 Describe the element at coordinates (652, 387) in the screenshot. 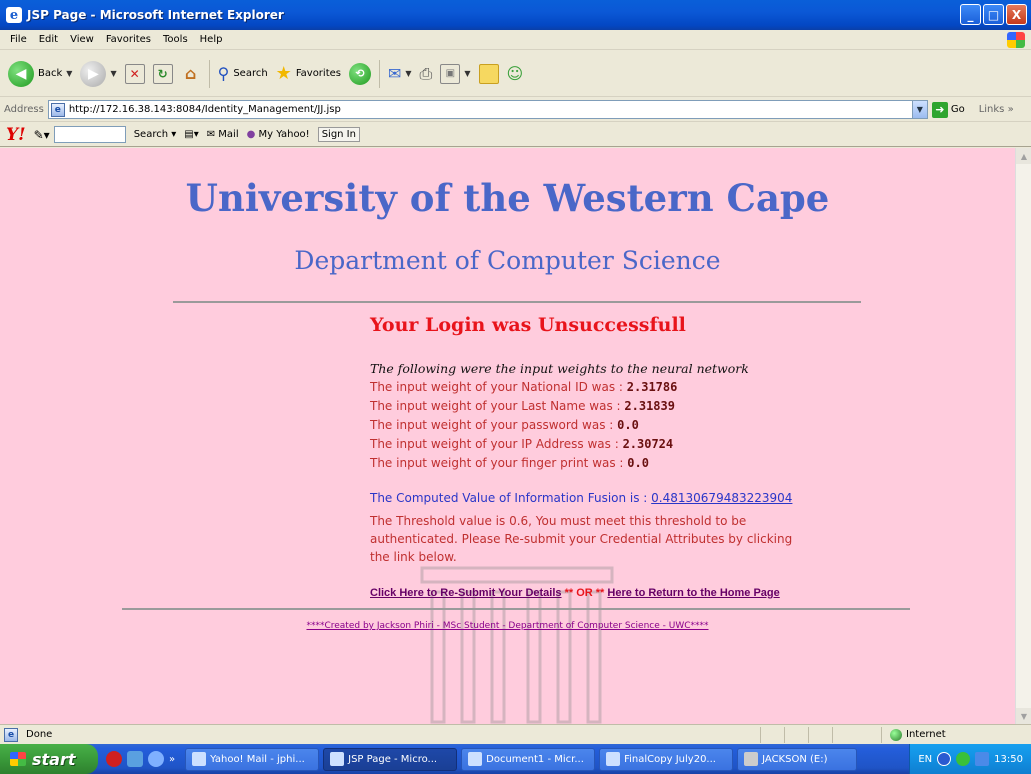

I see `weight-value: 2.31786` at that location.